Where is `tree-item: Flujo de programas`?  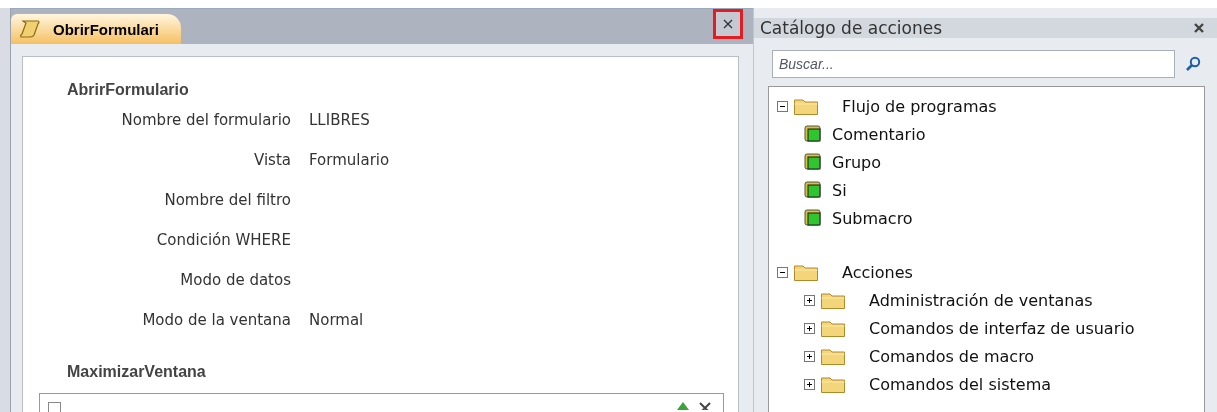 tree-item: Flujo de programas is located at coordinates (919, 106).